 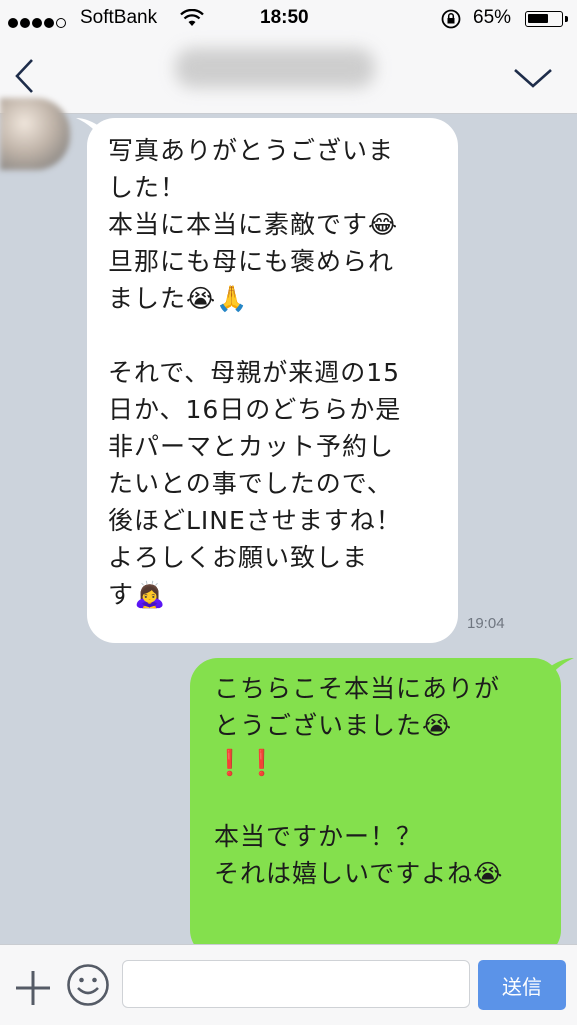 What do you see at coordinates (492, 17) in the screenshot?
I see `battery-percent: 65%` at bounding box center [492, 17].